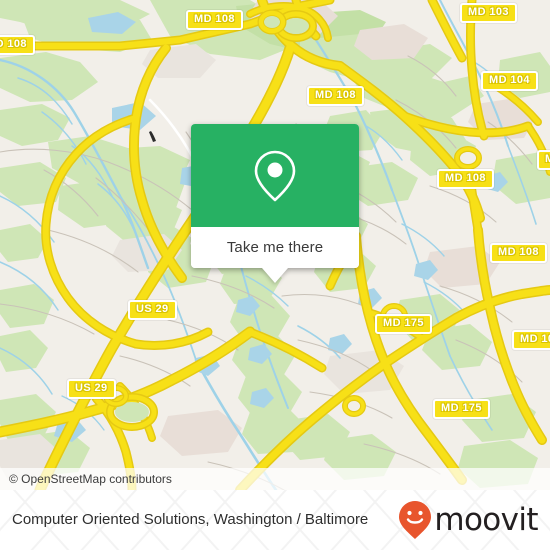 This screenshot has width=550, height=550. I want to click on road-shield: MD 103, so click(488, 13).